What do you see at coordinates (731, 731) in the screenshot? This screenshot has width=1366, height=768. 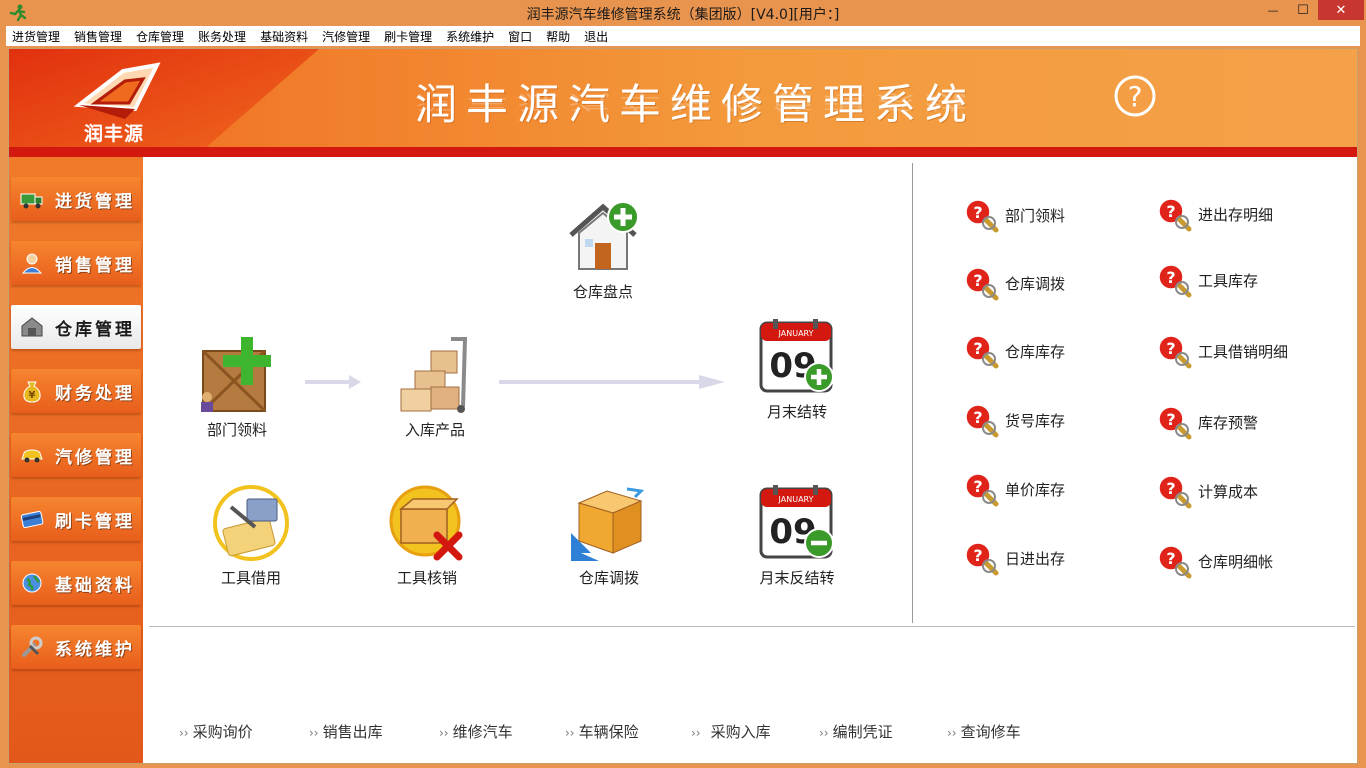 I see `quick-link-purchase-inbound: ›› 采购入库` at bounding box center [731, 731].